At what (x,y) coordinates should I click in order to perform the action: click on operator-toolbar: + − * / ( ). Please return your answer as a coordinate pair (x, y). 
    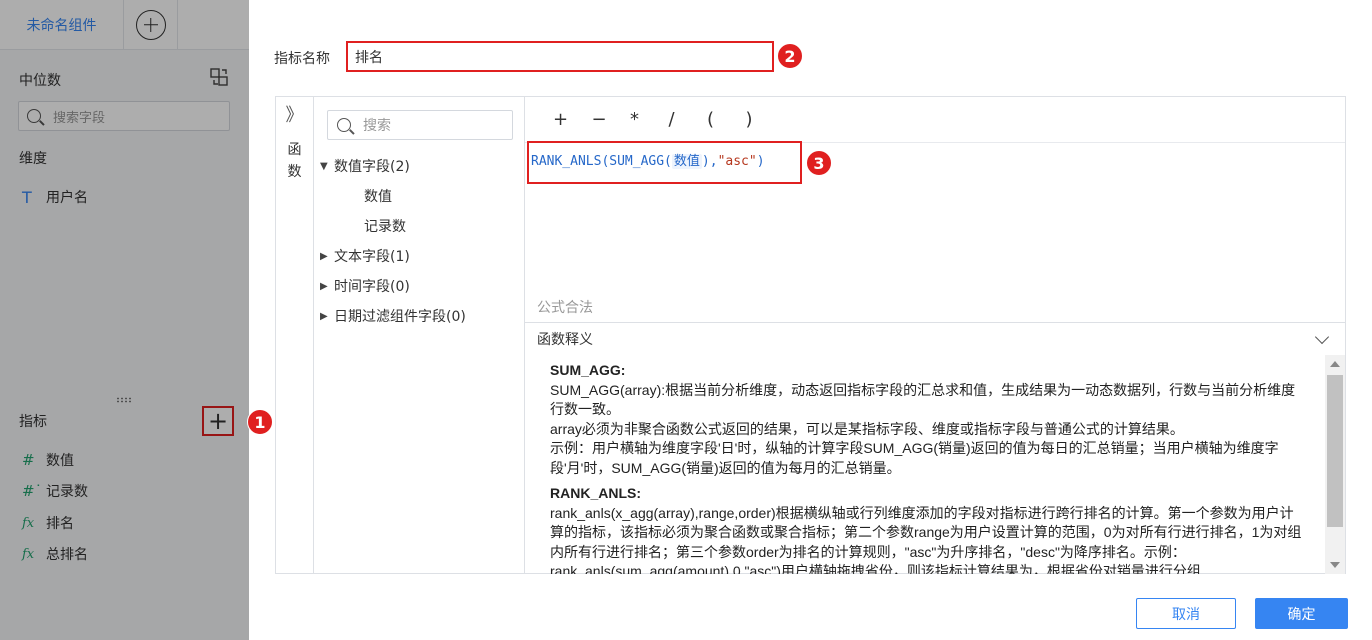
    Looking at the image, I should click on (935, 120).